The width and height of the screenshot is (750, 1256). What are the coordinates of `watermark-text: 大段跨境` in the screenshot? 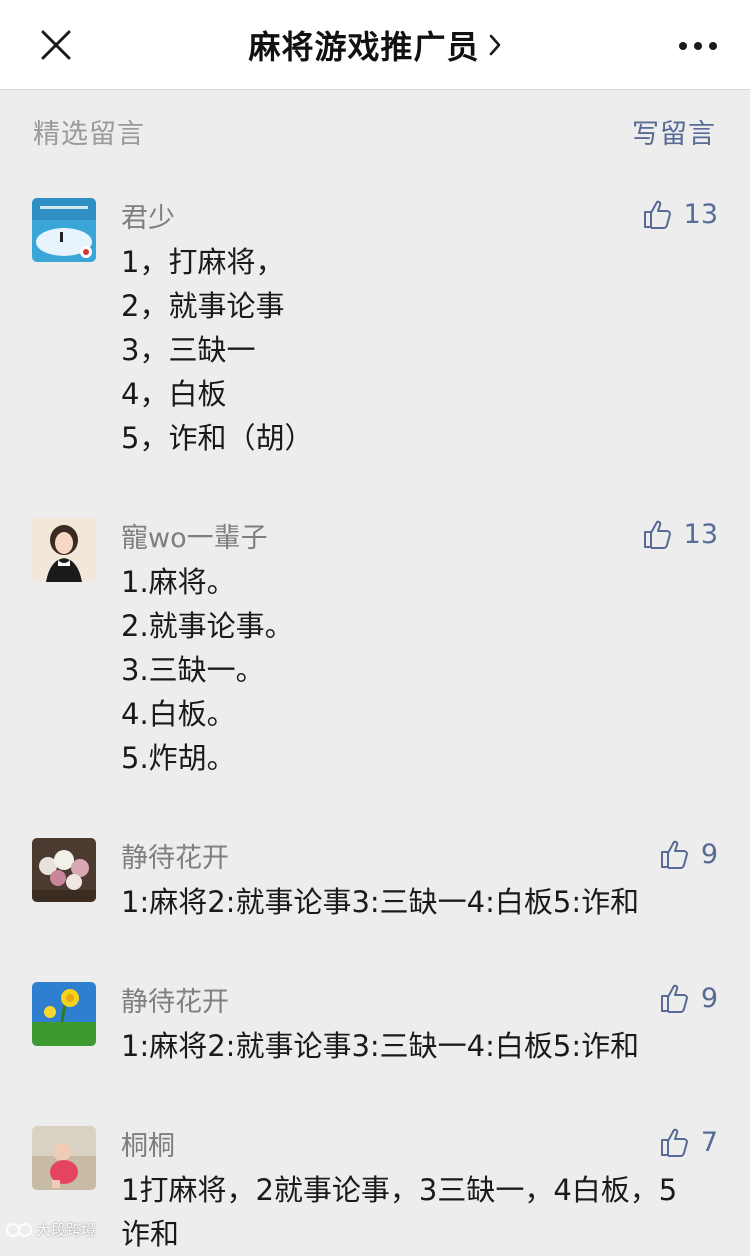 It's located at (66, 1229).